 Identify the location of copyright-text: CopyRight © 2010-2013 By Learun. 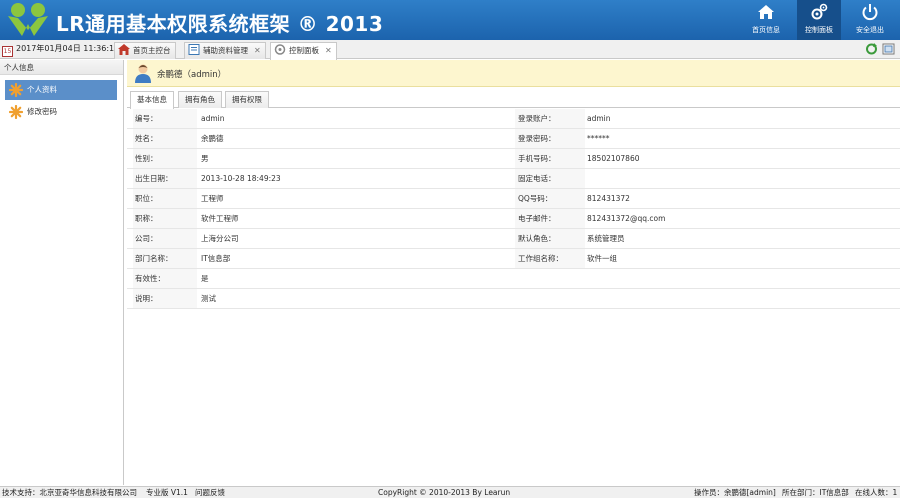
(444, 492).